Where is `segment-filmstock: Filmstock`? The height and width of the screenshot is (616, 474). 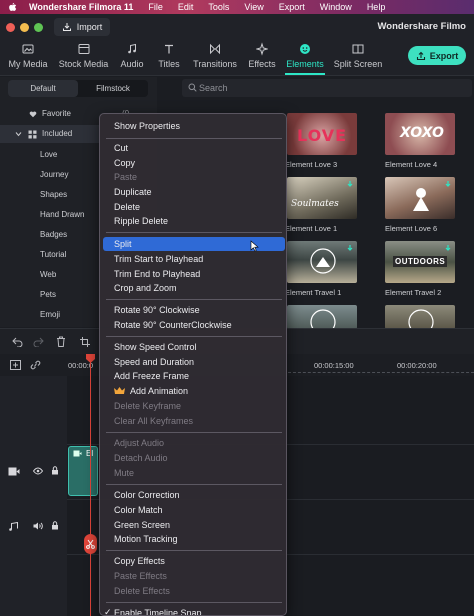
segment-filmstock: Filmstock is located at coordinates (113, 88).